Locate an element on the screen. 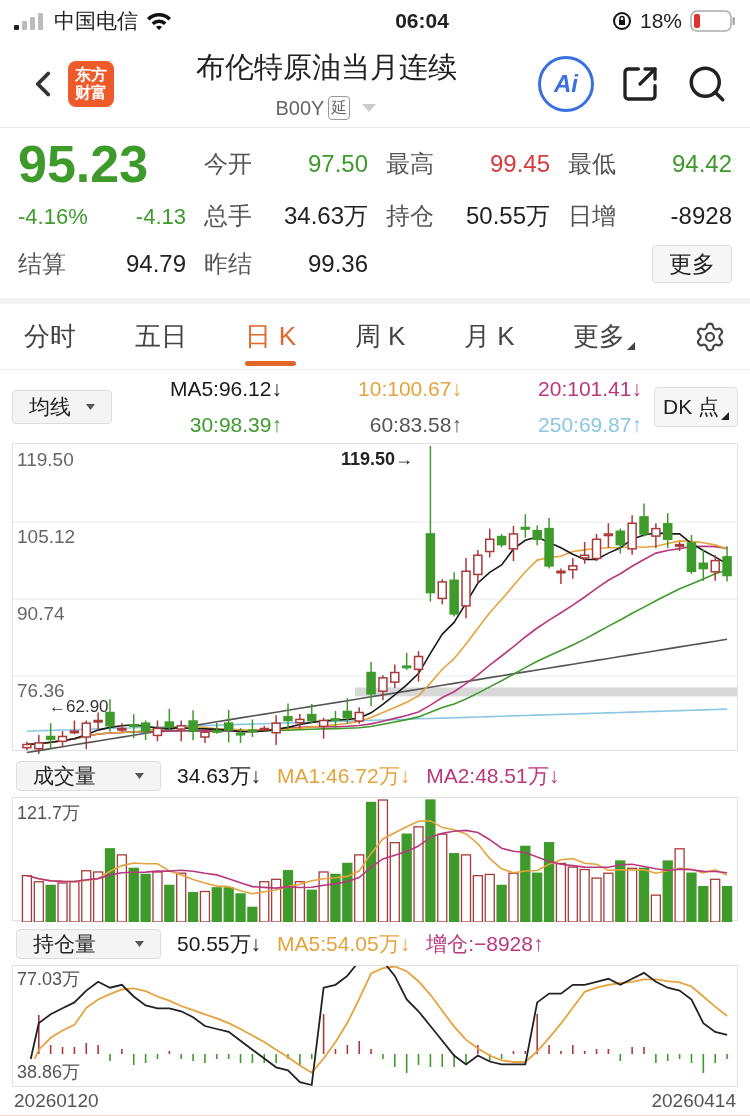  axis-label: 121.7万 is located at coordinates (49, 813).